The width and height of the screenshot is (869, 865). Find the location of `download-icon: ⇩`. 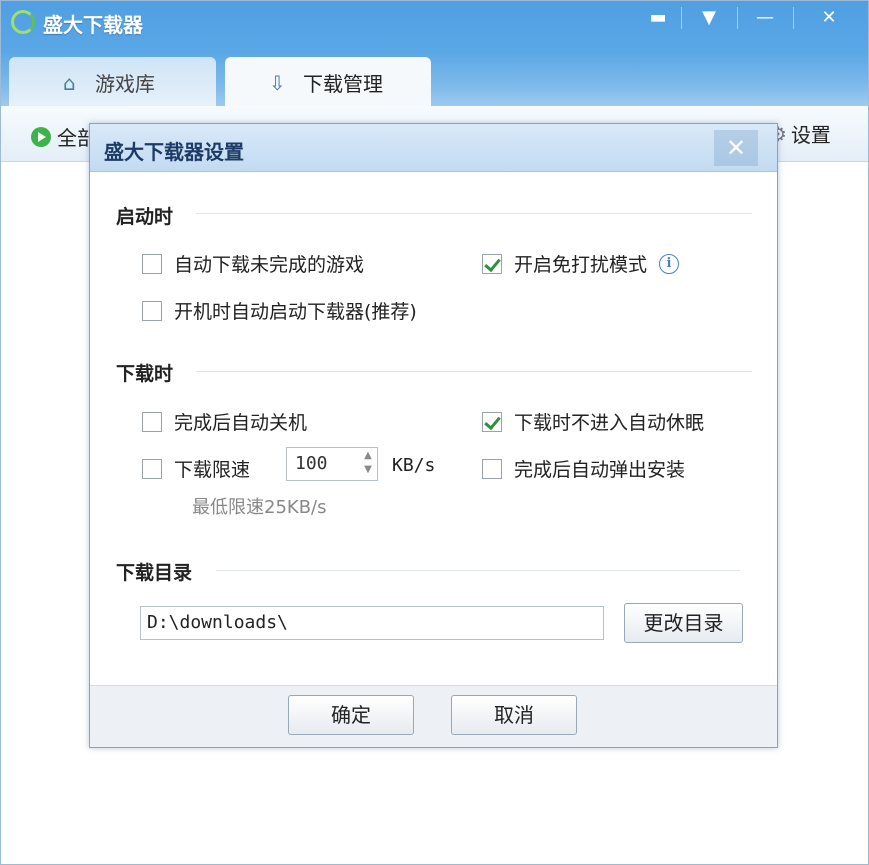

download-icon: ⇩ is located at coordinates (277, 83).